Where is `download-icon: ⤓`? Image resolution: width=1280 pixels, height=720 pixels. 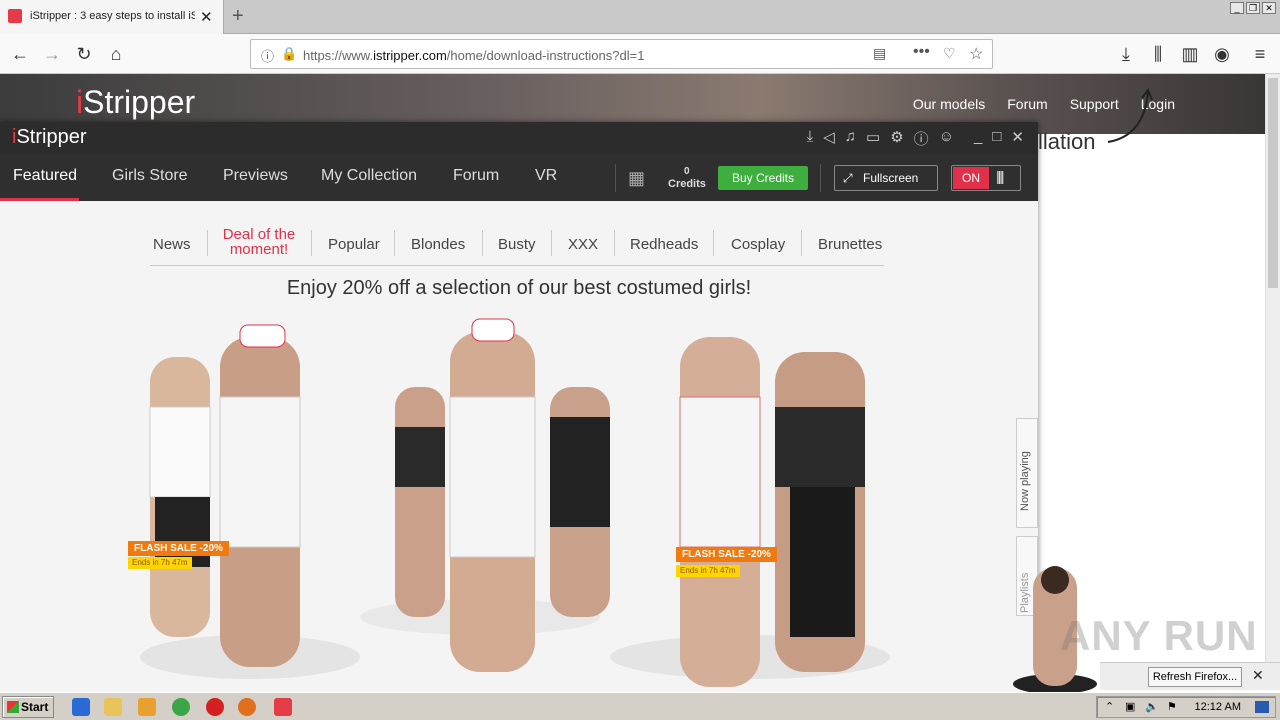 download-icon: ⤓ is located at coordinates (810, 138).